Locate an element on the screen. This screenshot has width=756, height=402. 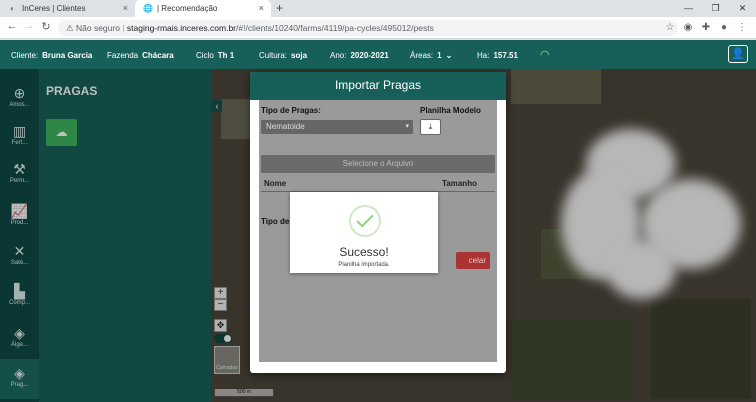
star-icon: ☆ is located at coordinates (670, 27).